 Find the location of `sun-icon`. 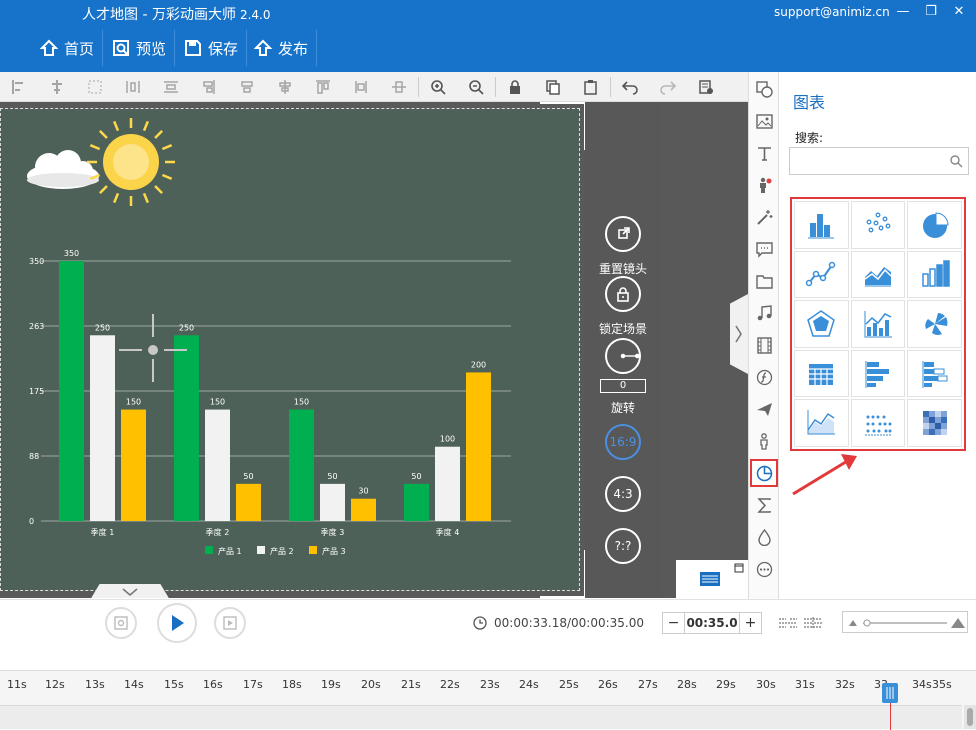

sun-icon is located at coordinates (131, 162).